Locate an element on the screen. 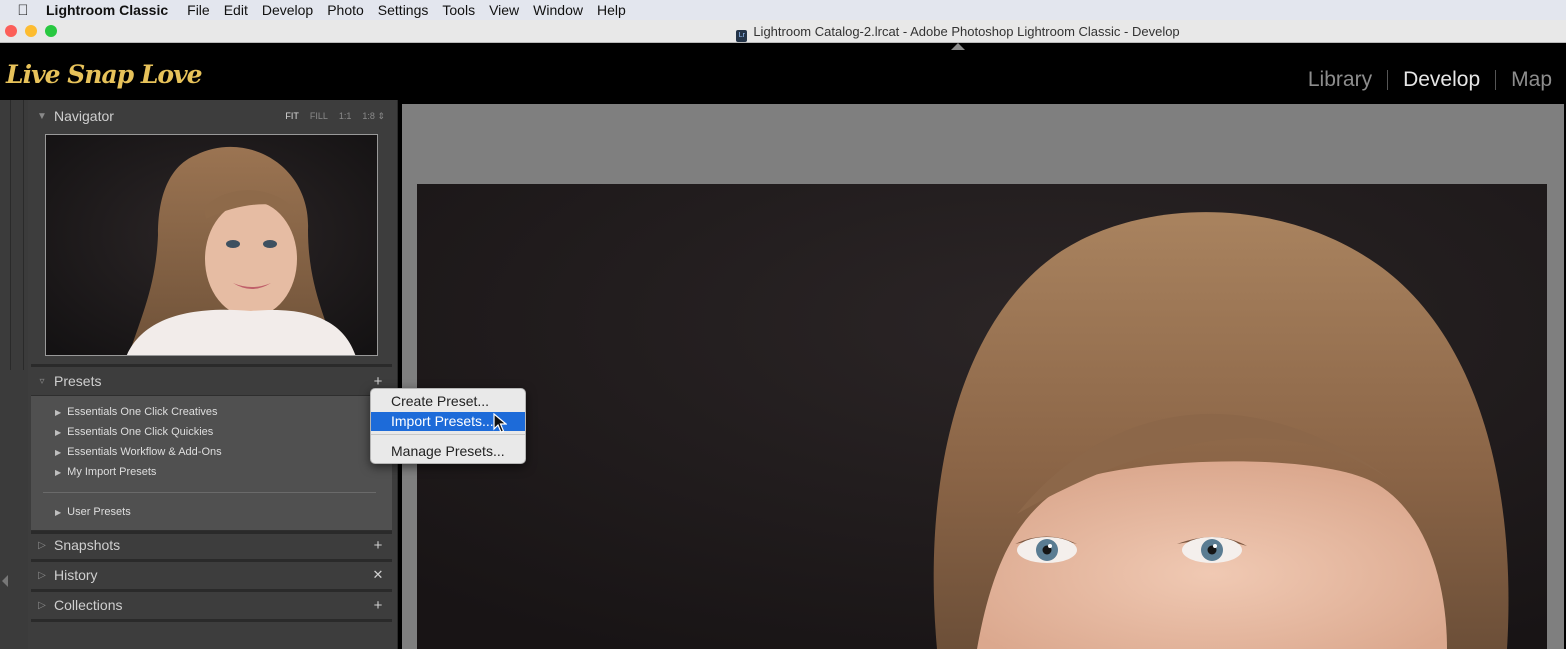  history-title: History is located at coordinates (76, 575).